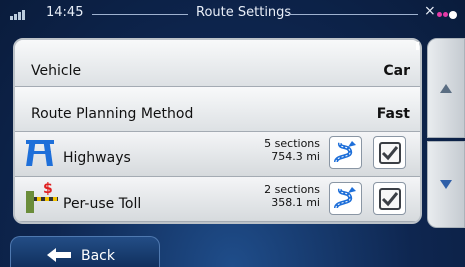  What do you see at coordinates (292, 189) in the screenshot?
I see `toll-sections: 2 sections` at bounding box center [292, 189].